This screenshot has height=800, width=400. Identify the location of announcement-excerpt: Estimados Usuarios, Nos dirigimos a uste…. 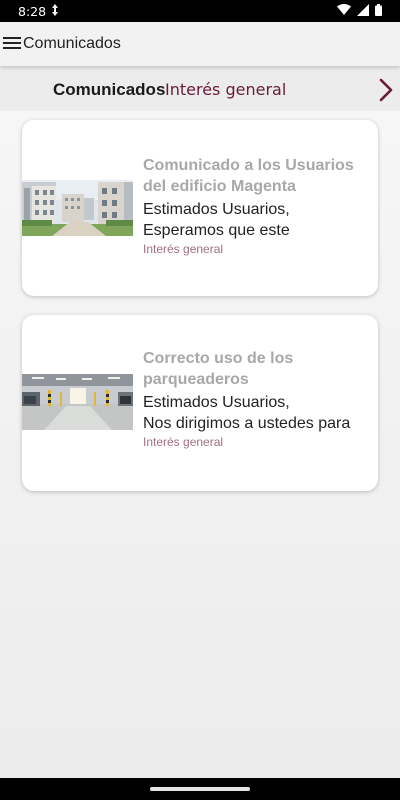
(247, 413).